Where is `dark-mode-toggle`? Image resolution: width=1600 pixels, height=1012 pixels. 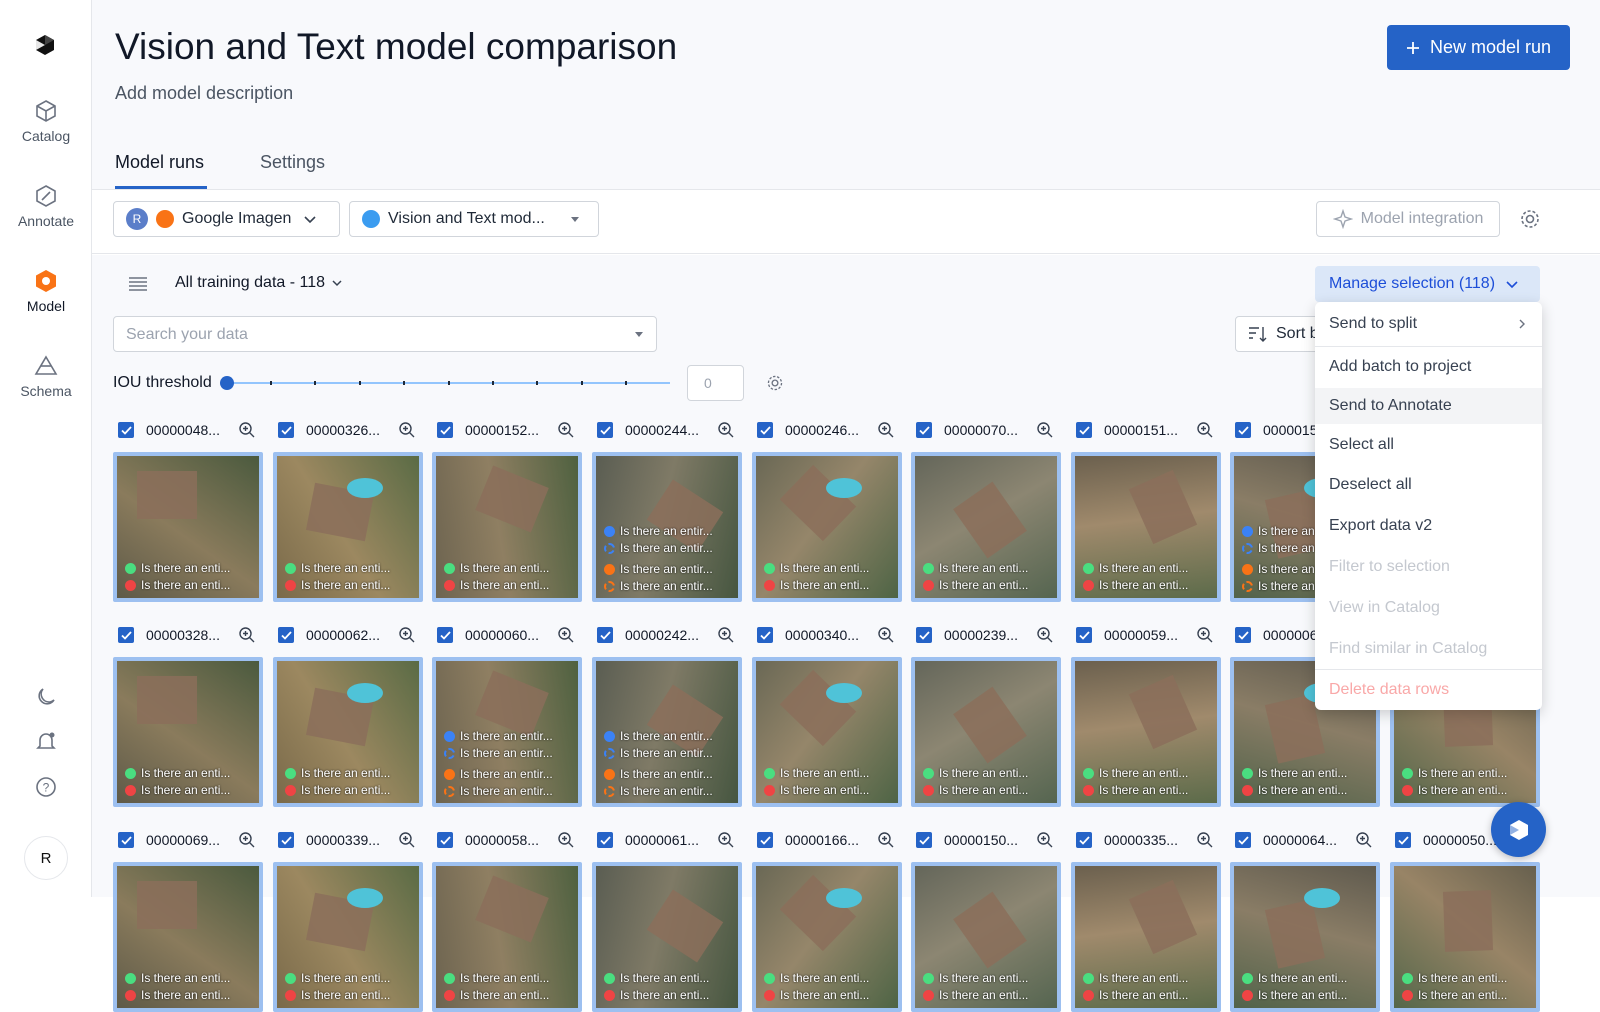 dark-mode-toggle is located at coordinates (46, 699).